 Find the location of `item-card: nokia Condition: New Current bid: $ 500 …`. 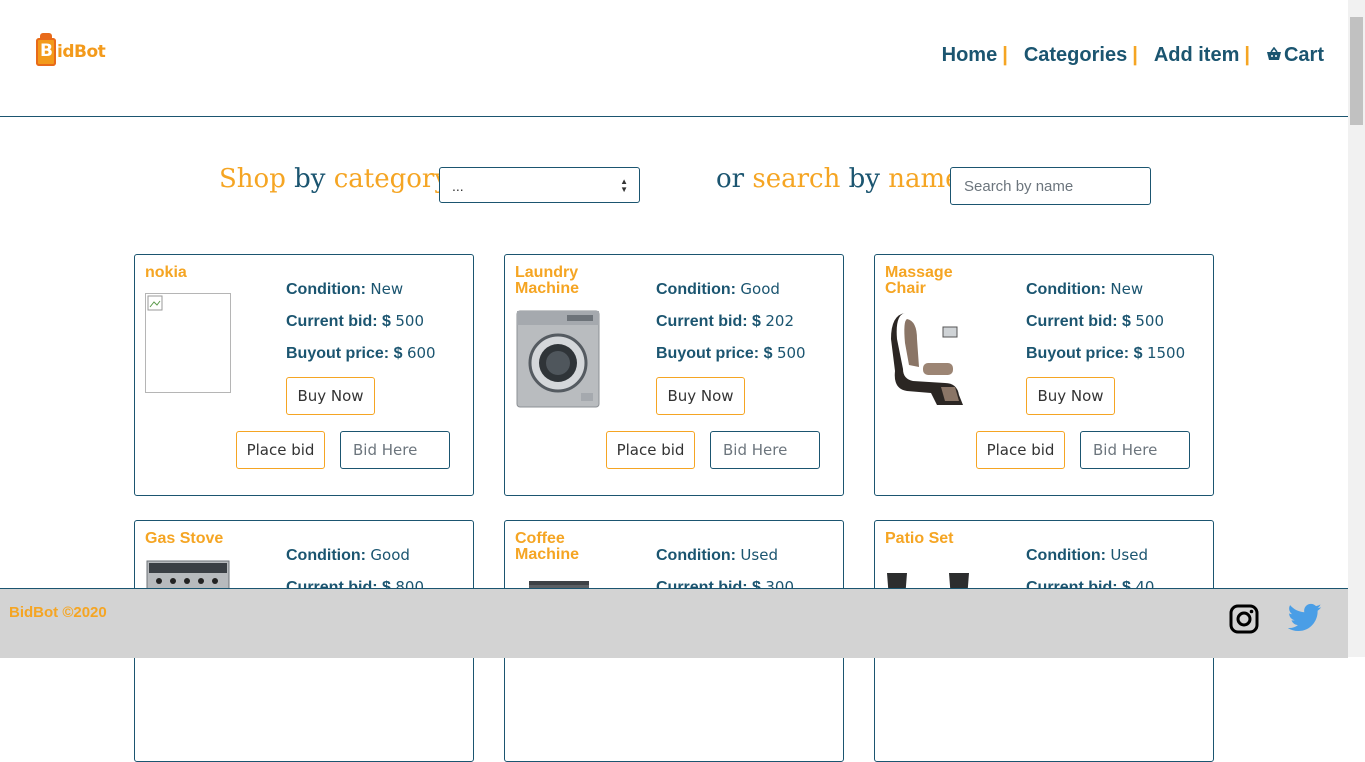

item-card: nokia Condition: New Current bid: $ 500 … is located at coordinates (304, 375).